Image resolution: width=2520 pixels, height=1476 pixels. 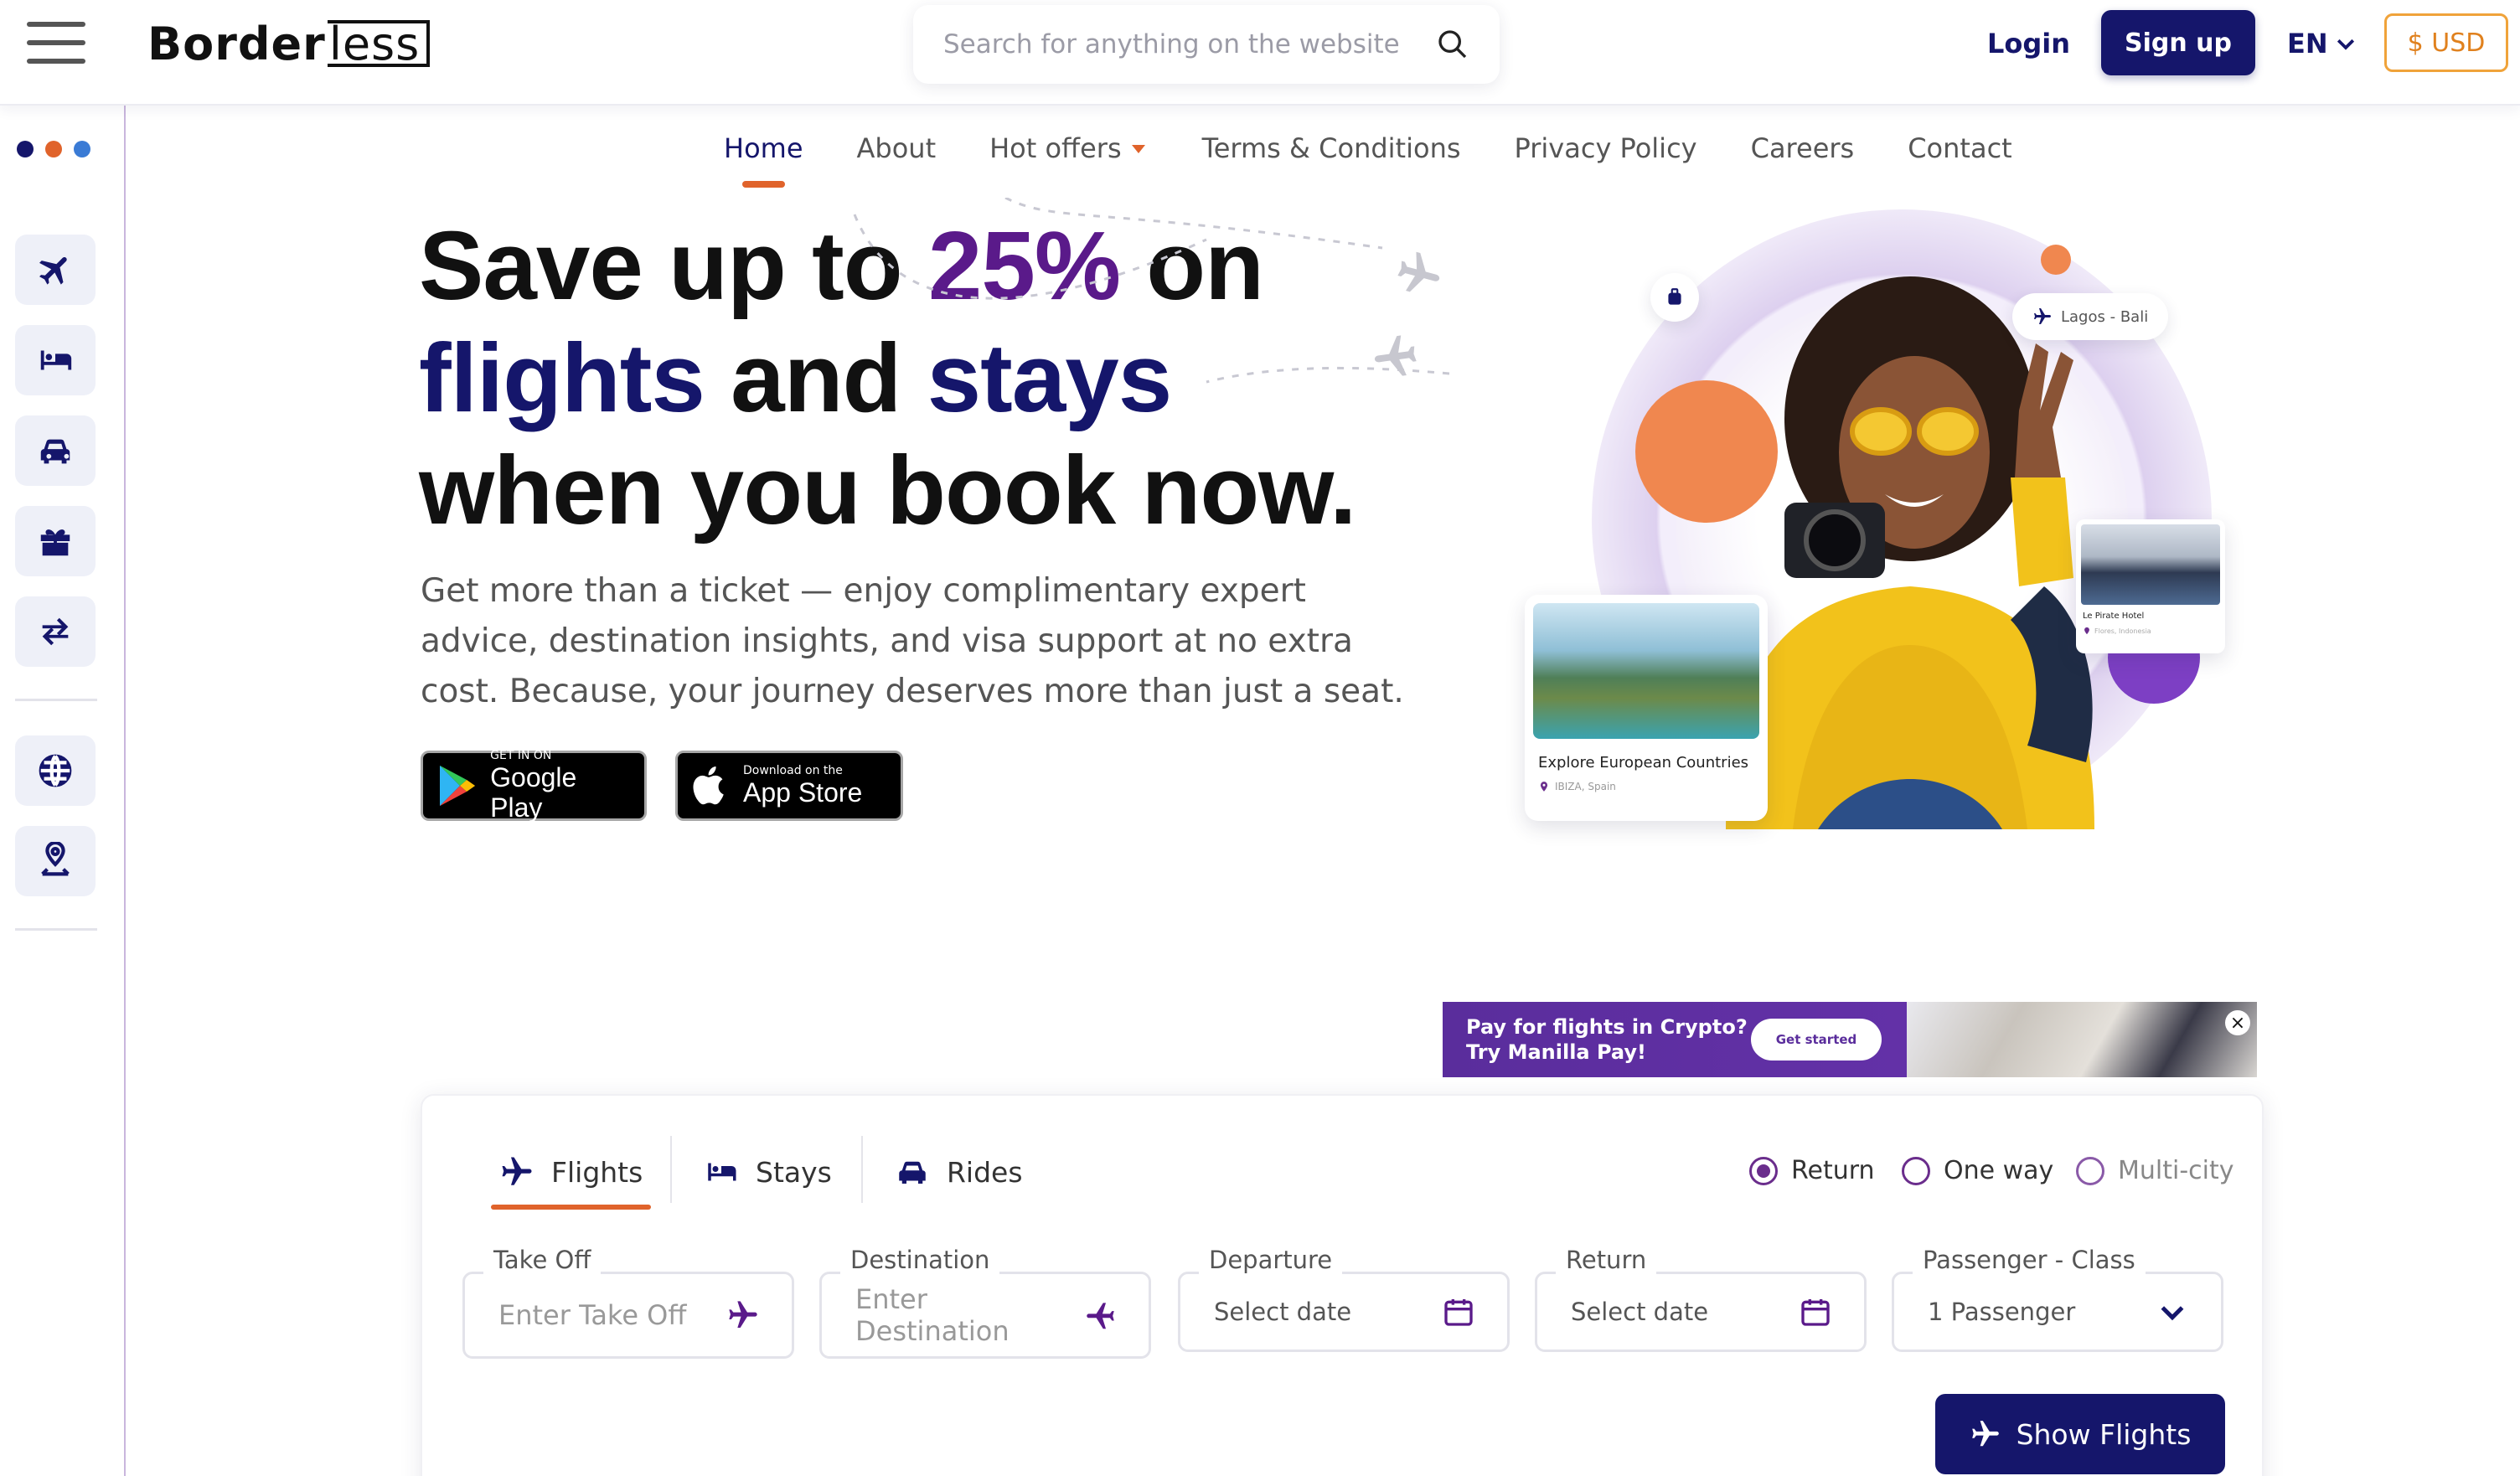 I want to click on radio-return-label: Return, so click(x=1833, y=1170).